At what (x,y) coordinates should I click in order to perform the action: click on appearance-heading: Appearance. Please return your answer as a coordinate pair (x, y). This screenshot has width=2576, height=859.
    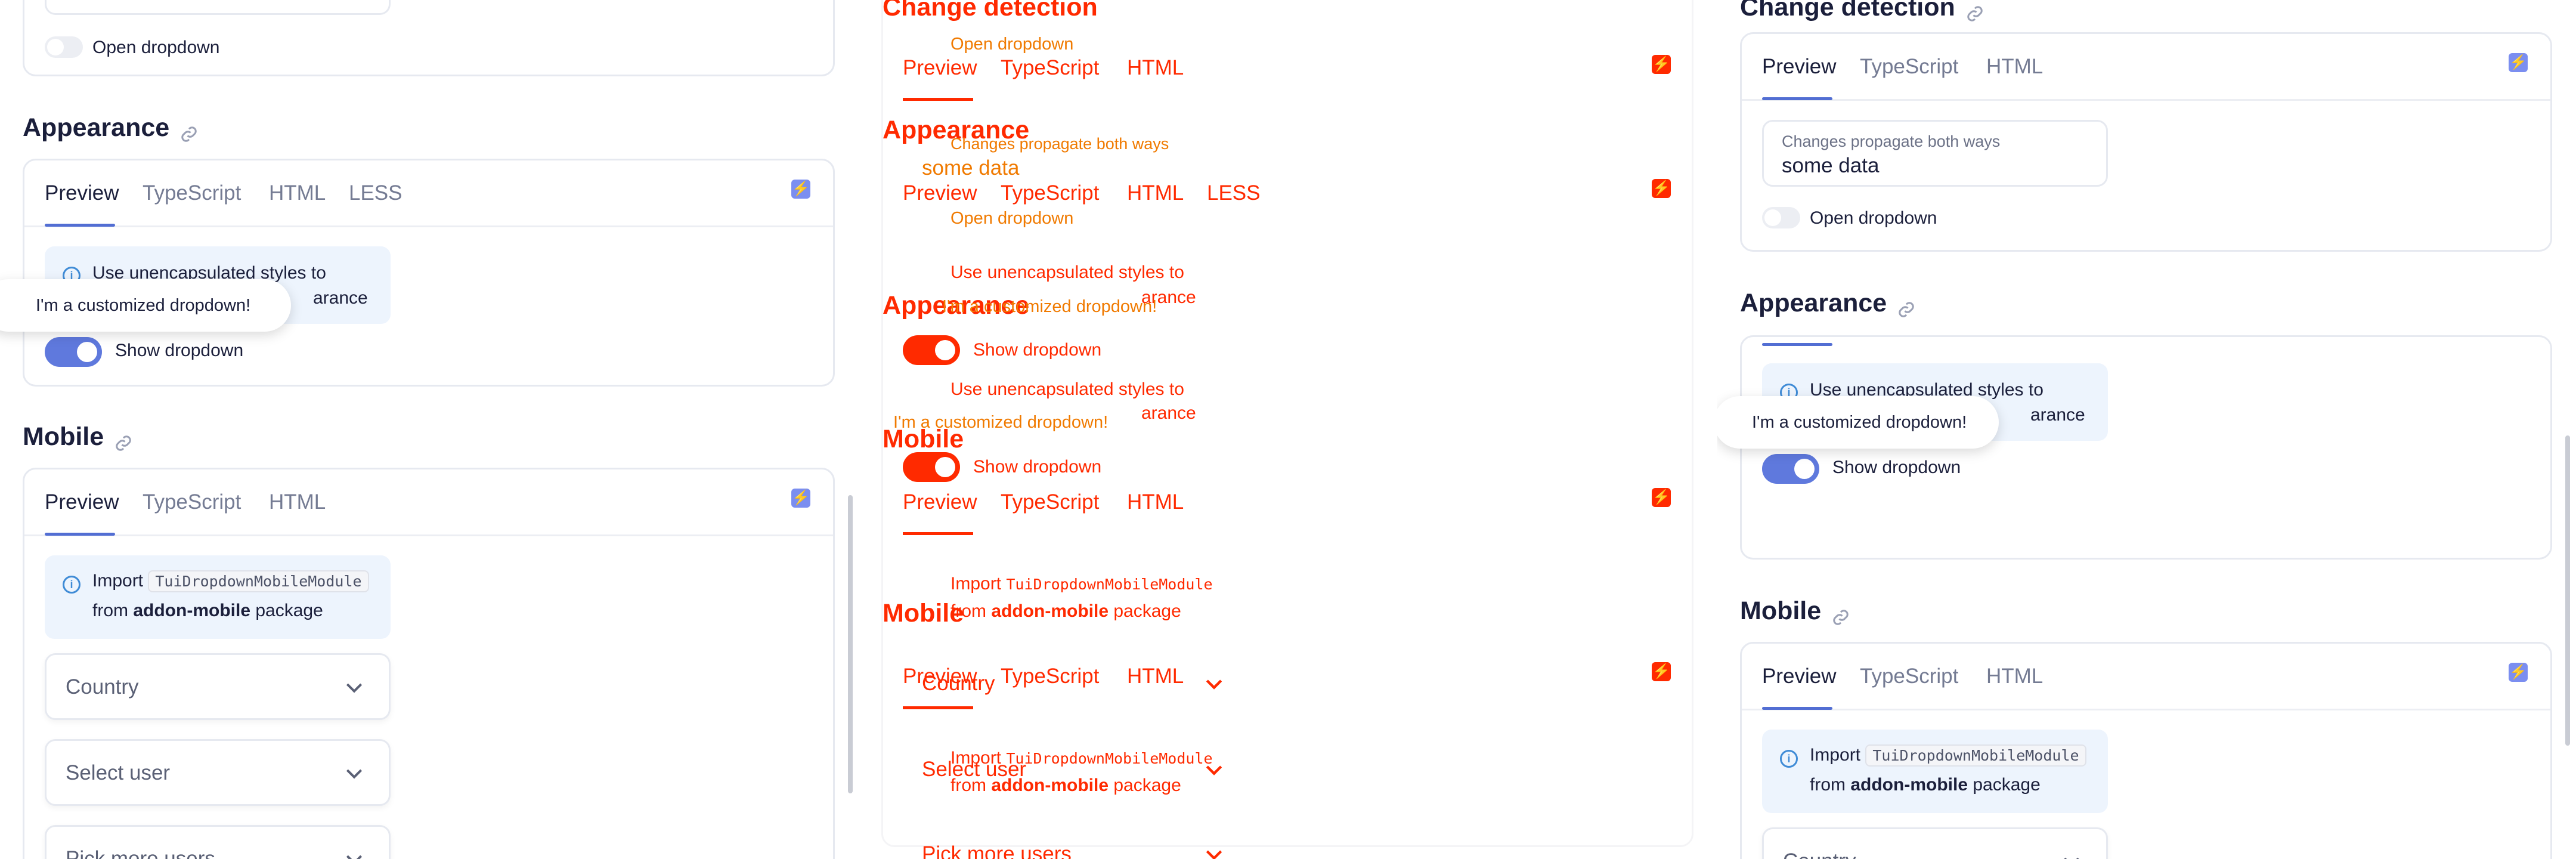
    Looking at the image, I should click on (110, 128).